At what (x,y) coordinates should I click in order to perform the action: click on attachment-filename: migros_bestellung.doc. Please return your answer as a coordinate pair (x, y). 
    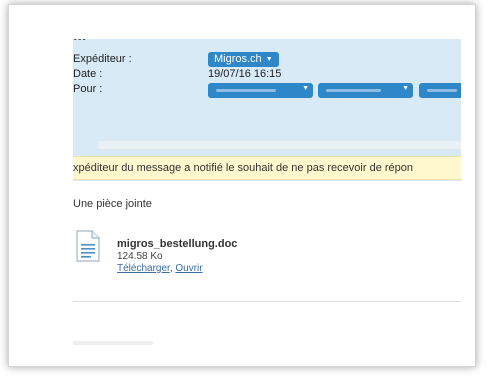
    Looking at the image, I should click on (177, 244).